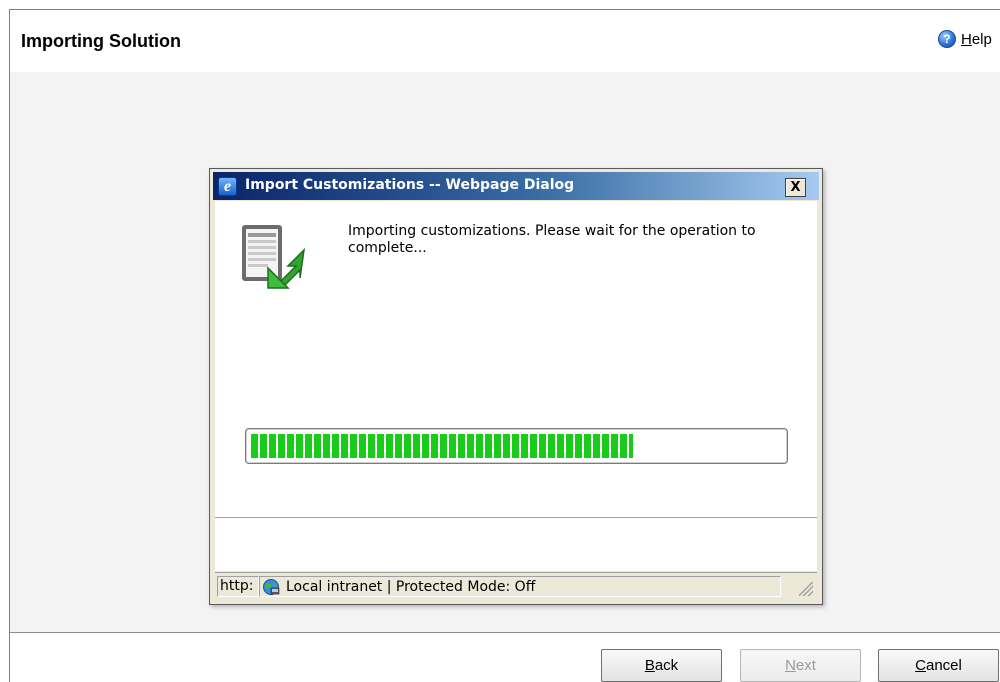 This screenshot has height=682, width=1000. What do you see at coordinates (411, 586) in the screenshot?
I see `status-zone-text: Local intranet | Protected Mode: Off` at bounding box center [411, 586].